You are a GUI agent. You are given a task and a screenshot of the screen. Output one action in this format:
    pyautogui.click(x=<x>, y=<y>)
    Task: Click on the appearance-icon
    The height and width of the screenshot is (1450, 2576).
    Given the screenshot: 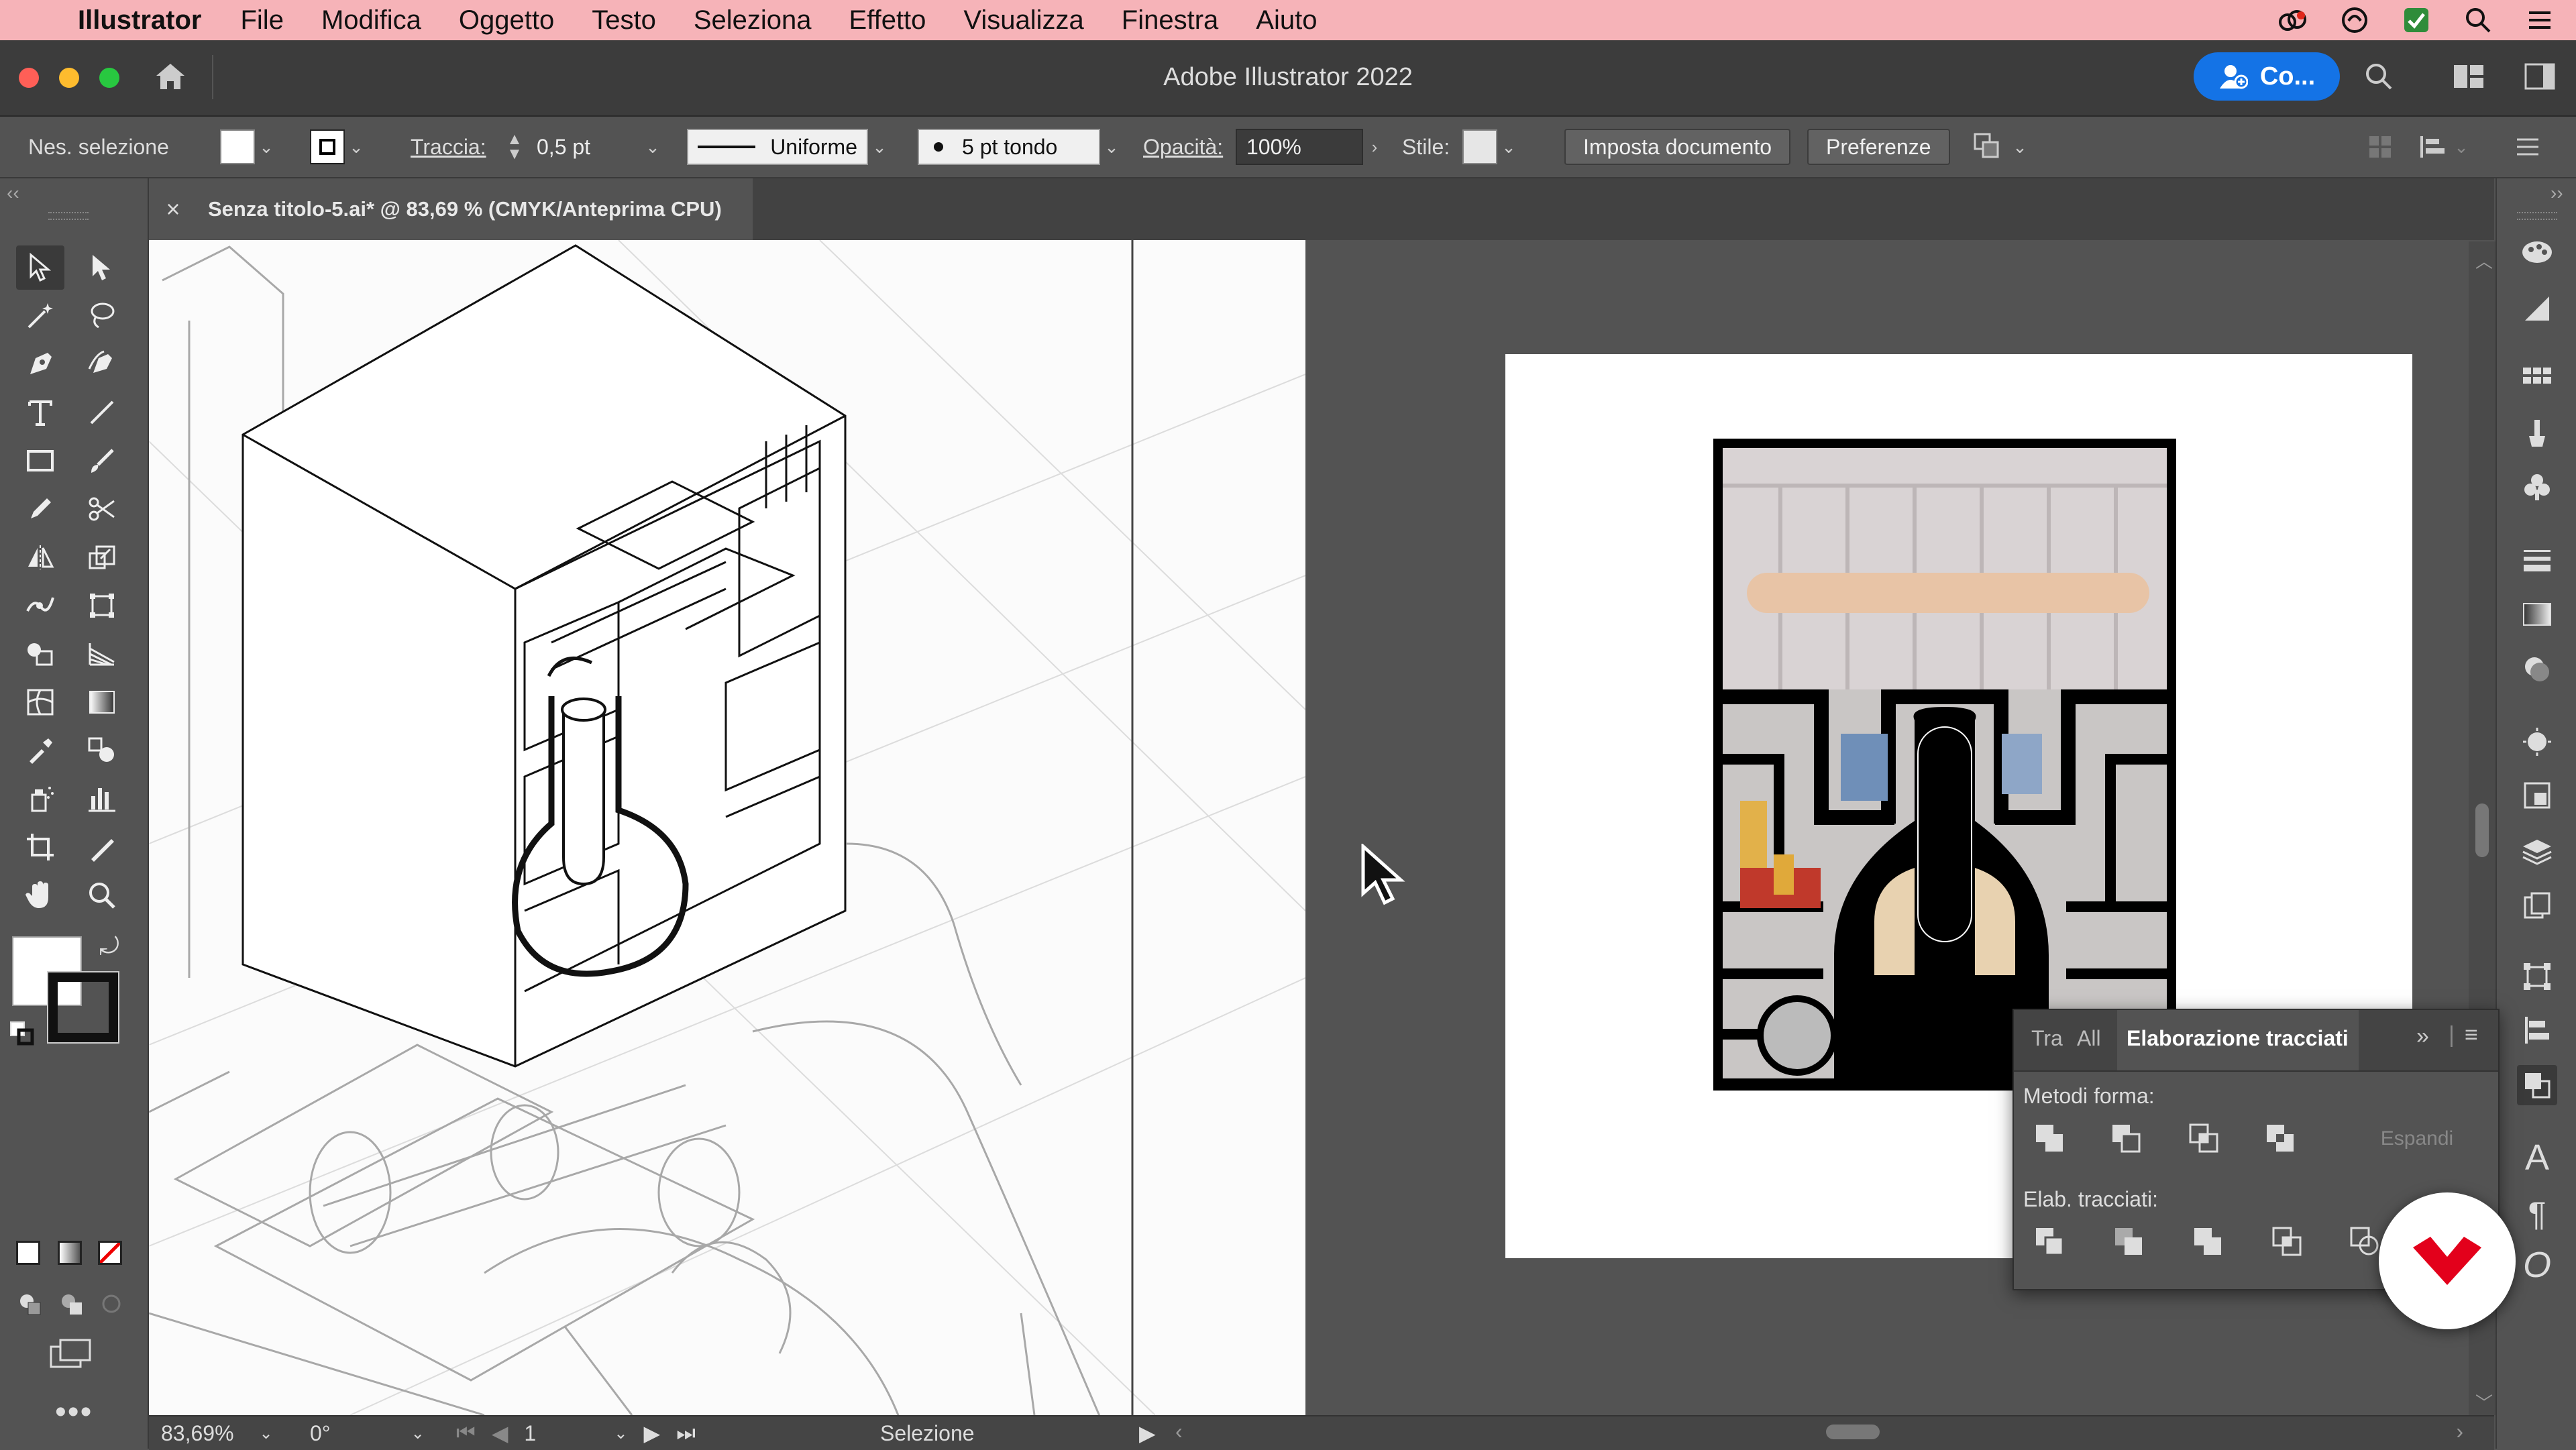 What is the action you would take?
    pyautogui.click(x=2537, y=742)
    